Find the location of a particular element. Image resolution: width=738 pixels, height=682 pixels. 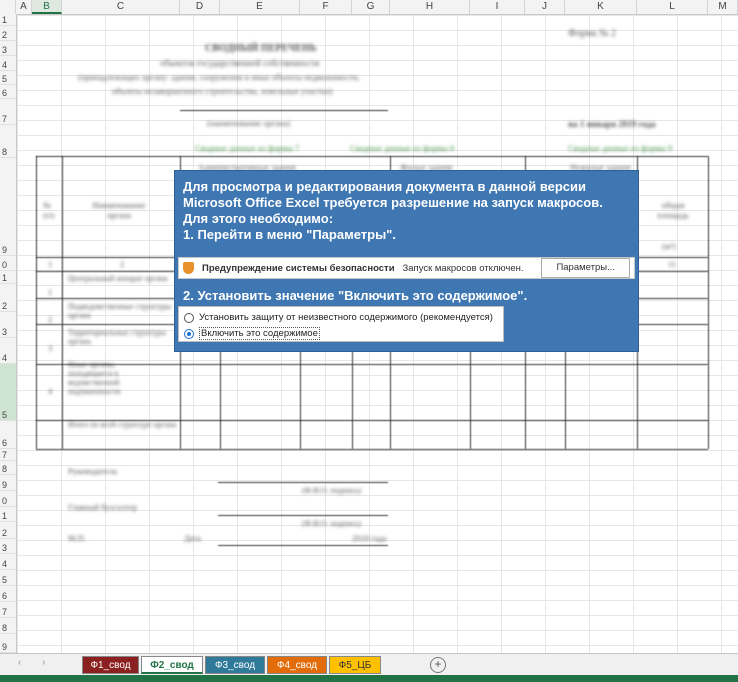

num-row-1: 1 is located at coordinates (50, 264).